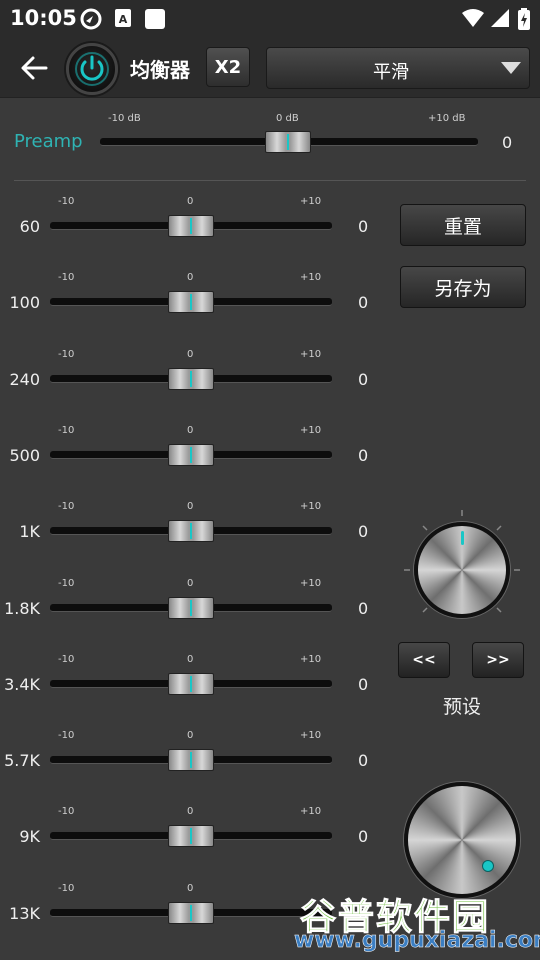 The image size is (540, 960). Describe the element at coordinates (507, 142) in the screenshot. I see `preamp-value: 0` at that location.